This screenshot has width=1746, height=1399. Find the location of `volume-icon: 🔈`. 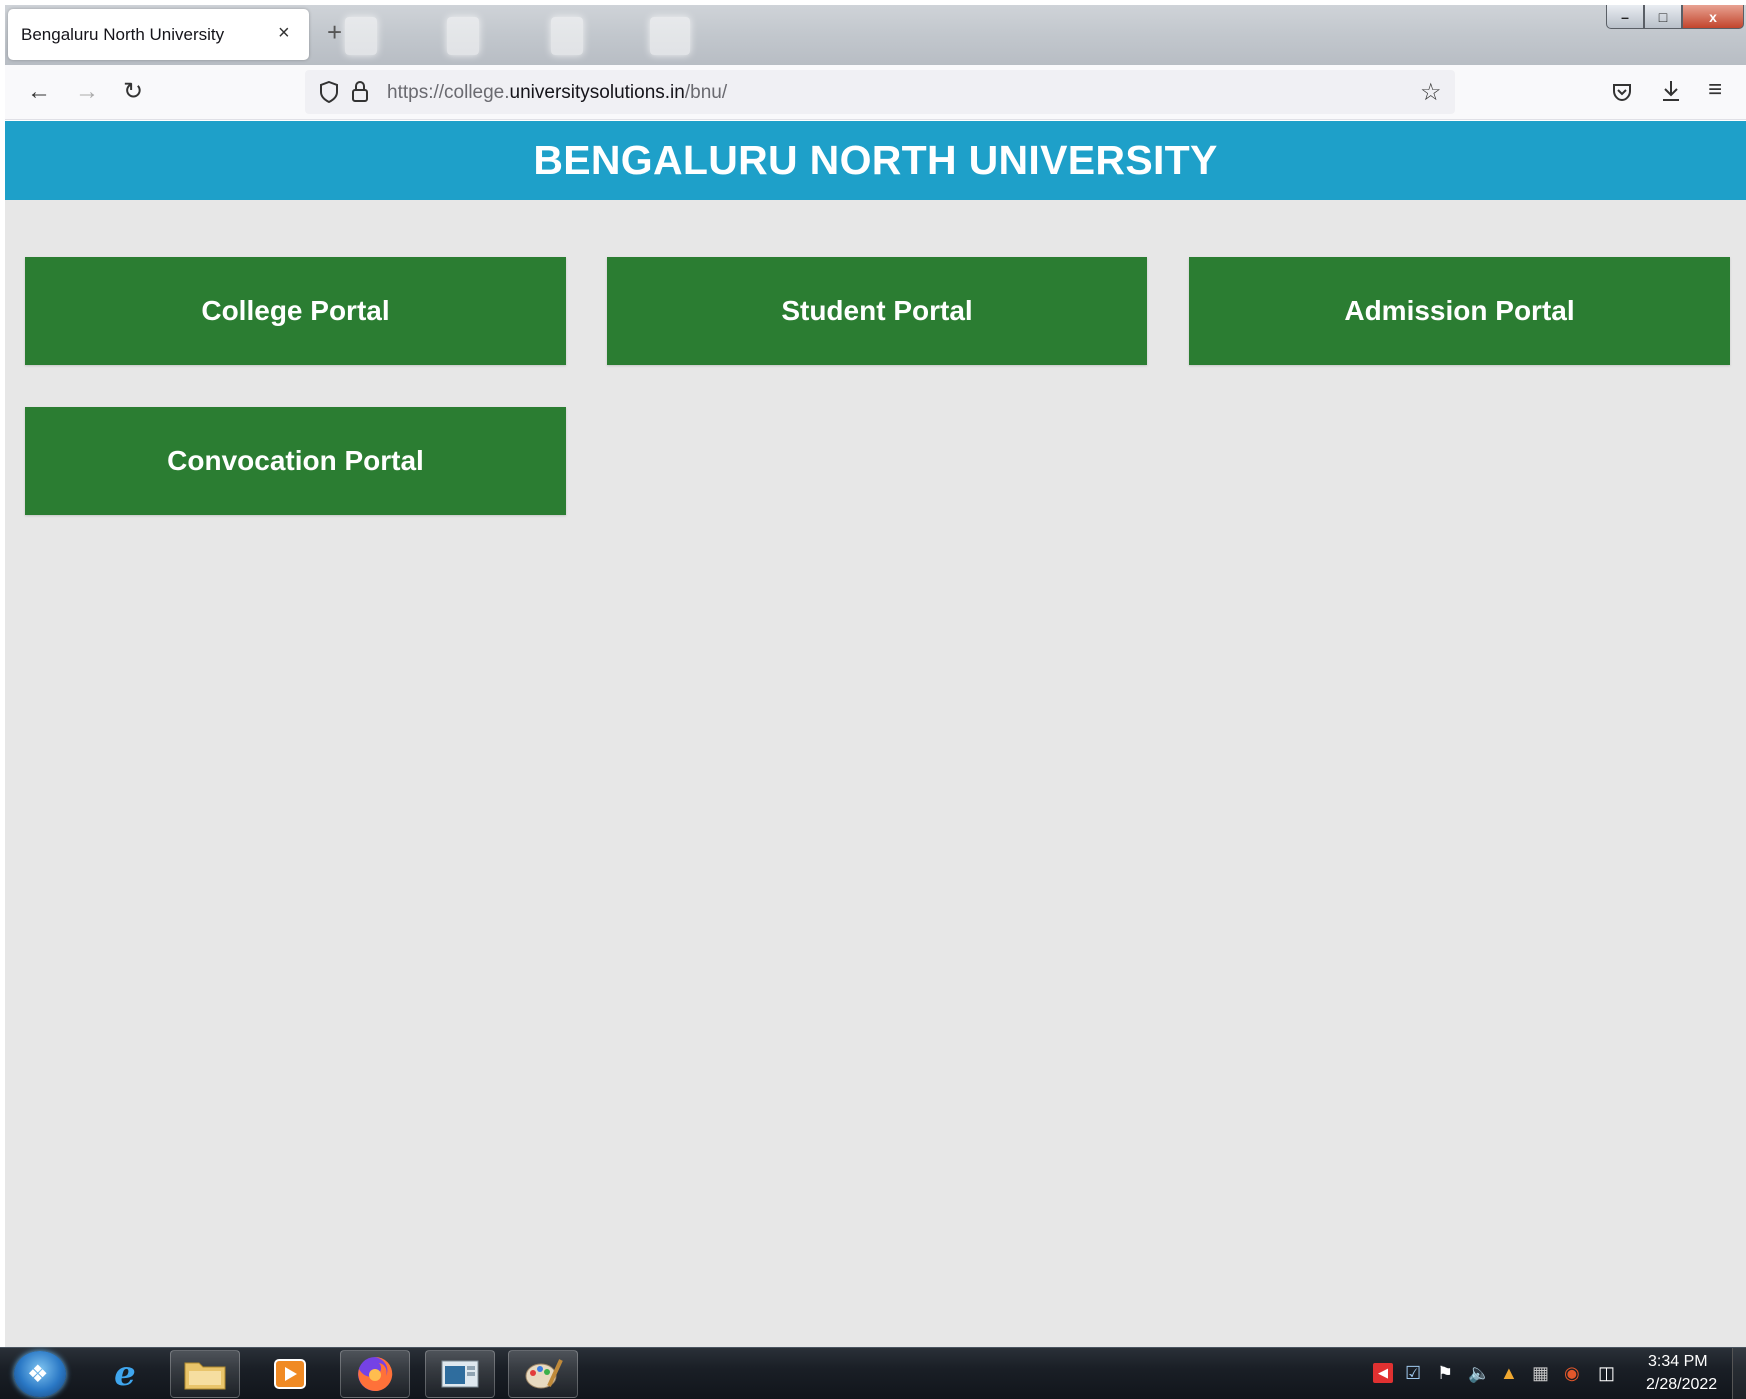

volume-icon: 🔈 is located at coordinates (1479, 1373).